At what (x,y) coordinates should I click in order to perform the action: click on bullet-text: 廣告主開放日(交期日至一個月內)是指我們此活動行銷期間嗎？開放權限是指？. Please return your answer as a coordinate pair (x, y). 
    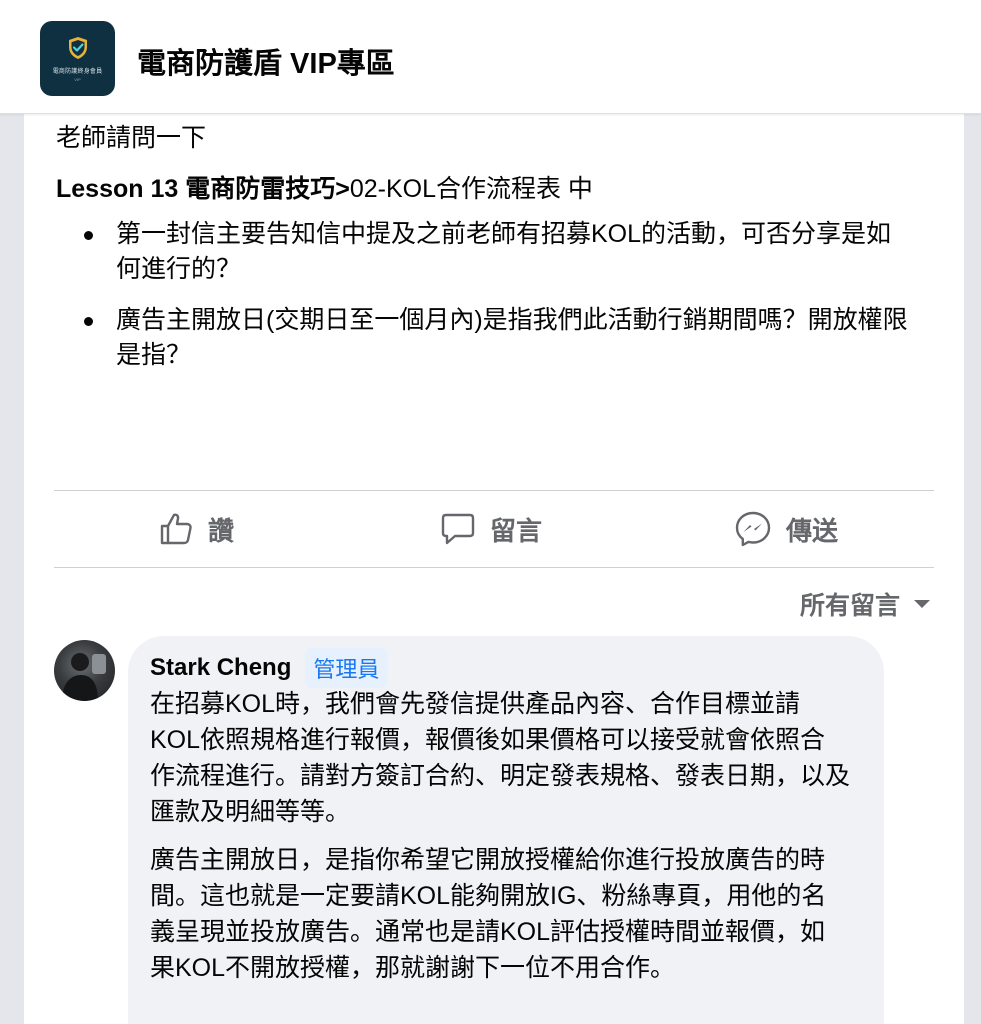
    Looking at the image, I should click on (512, 337).